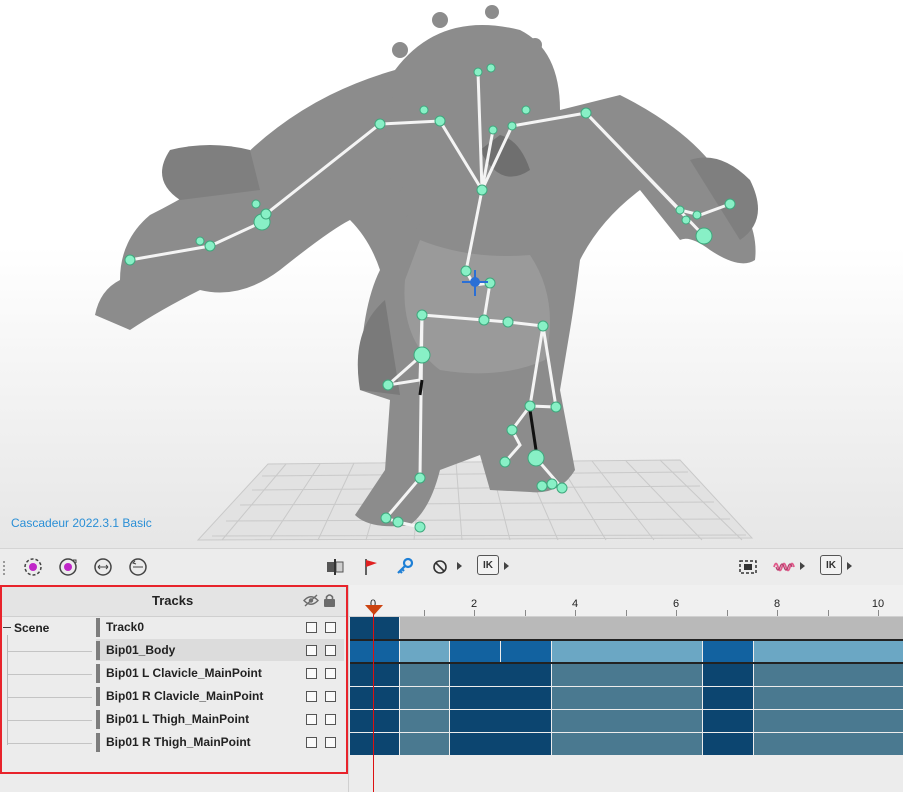 This screenshot has width=903, height=792. I want to click on track-lane-track0, so click(626, 628).